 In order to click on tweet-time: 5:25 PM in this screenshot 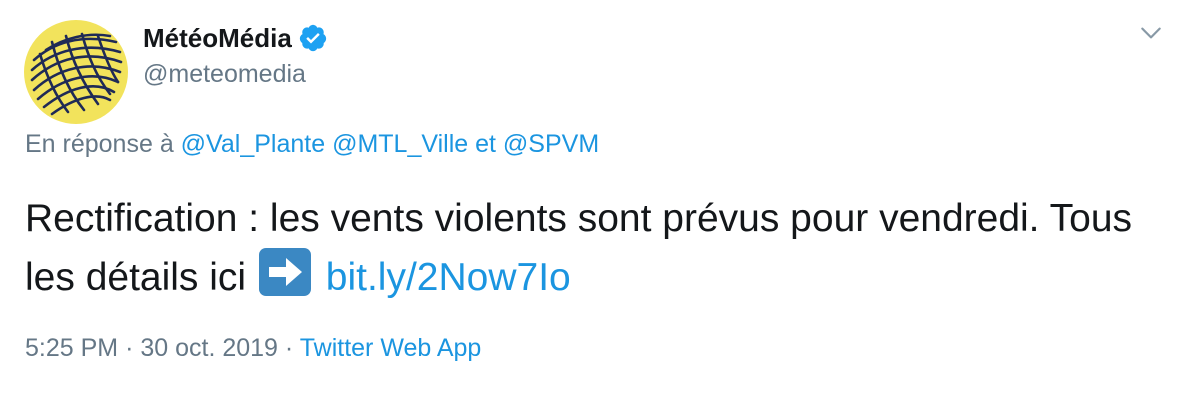, I will do `click(71, 348)`.